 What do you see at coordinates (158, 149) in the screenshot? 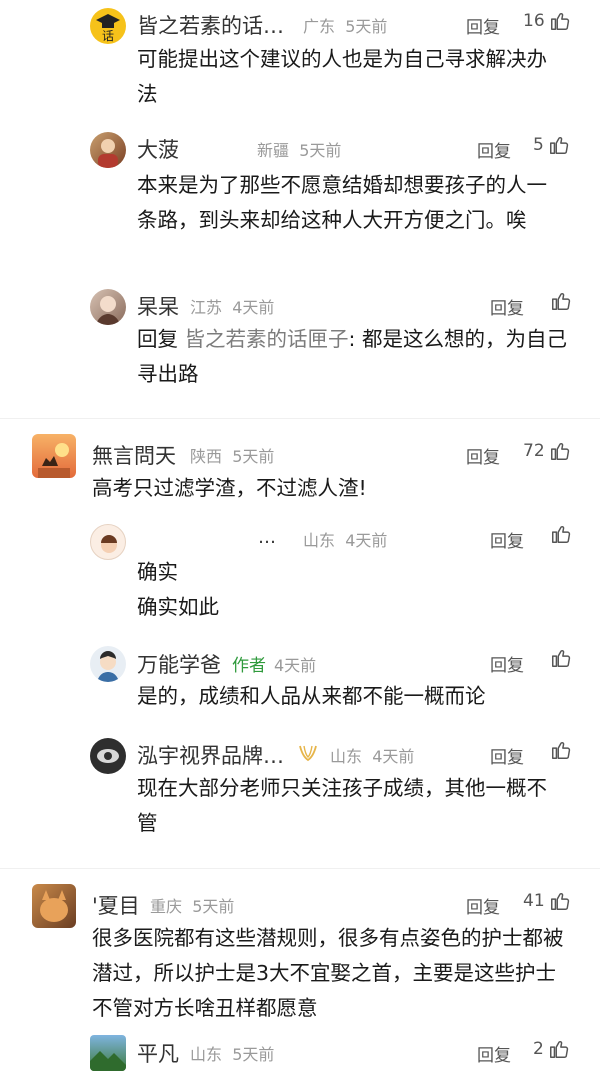
I see `user-name: 大菠` at bounding box center [158, 149].